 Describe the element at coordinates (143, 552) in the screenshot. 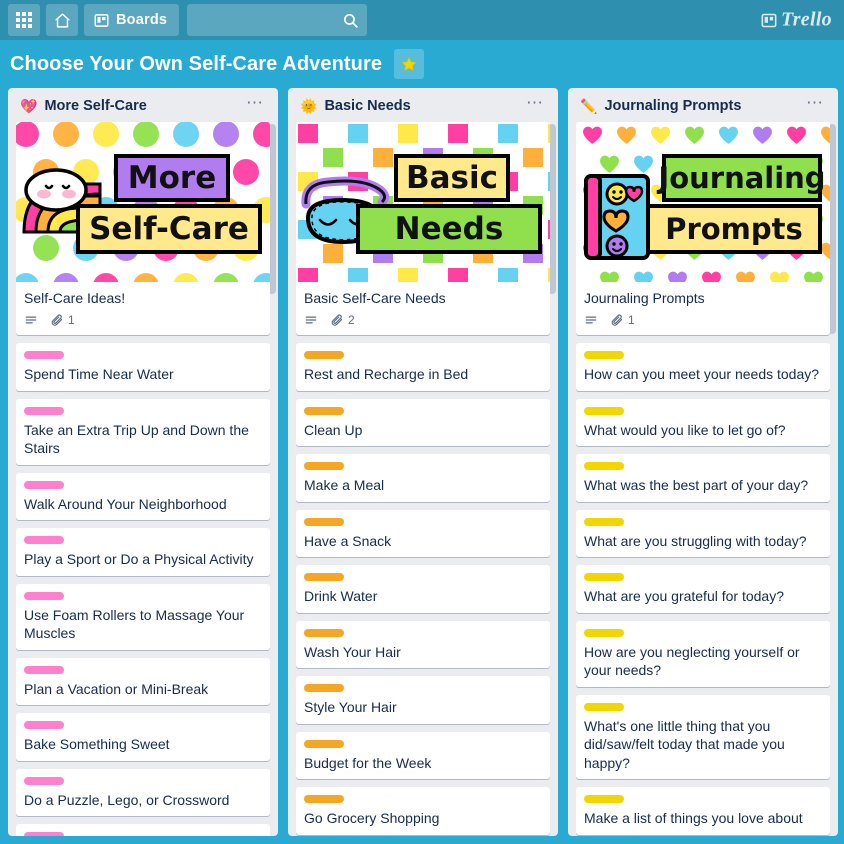

I see `card: Play a Sport or Do a Physical Activity` at that location.